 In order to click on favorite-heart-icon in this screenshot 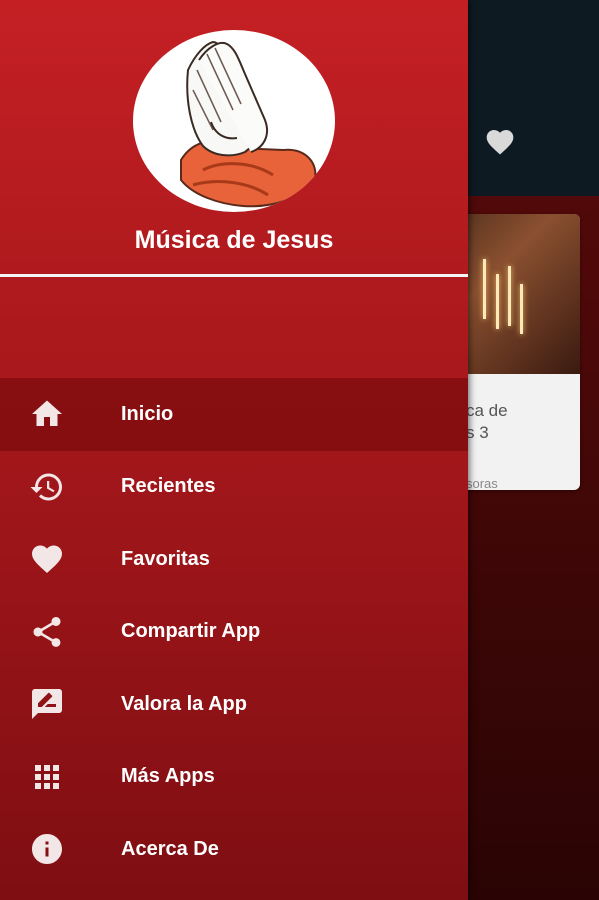, I will do `click(500, 142)`.